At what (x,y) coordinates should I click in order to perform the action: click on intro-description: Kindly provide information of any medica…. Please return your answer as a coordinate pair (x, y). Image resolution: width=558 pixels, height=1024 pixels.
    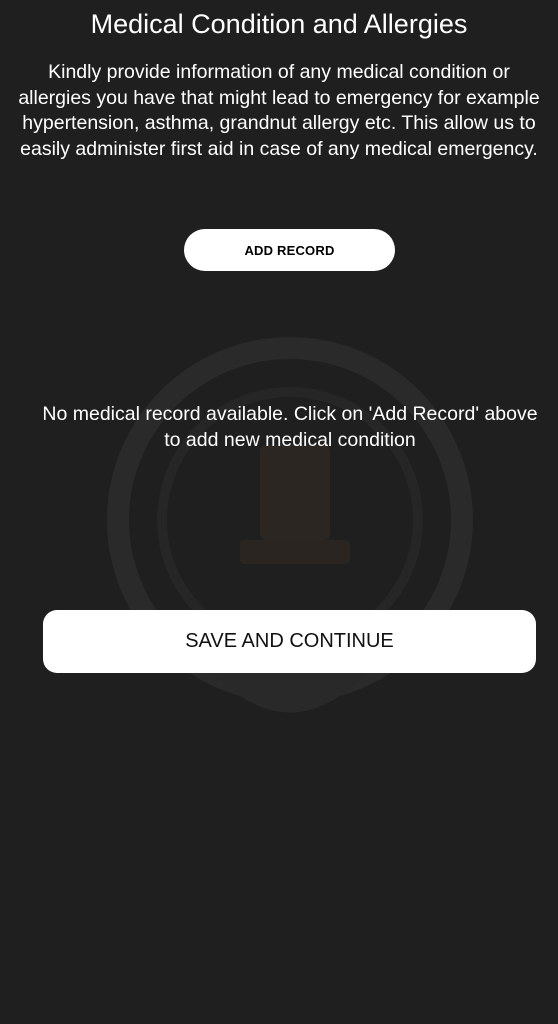
    Looking at the image, I should click on (279, 110).